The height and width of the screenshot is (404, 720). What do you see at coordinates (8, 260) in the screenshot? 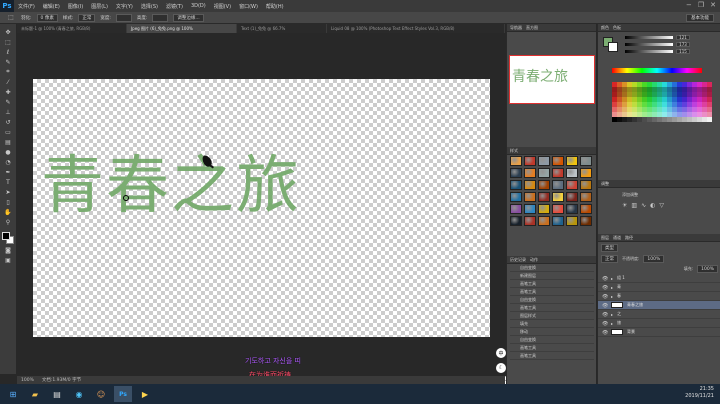
I see `screen-mode-icon: ▣` at bounding box center [8, 260].